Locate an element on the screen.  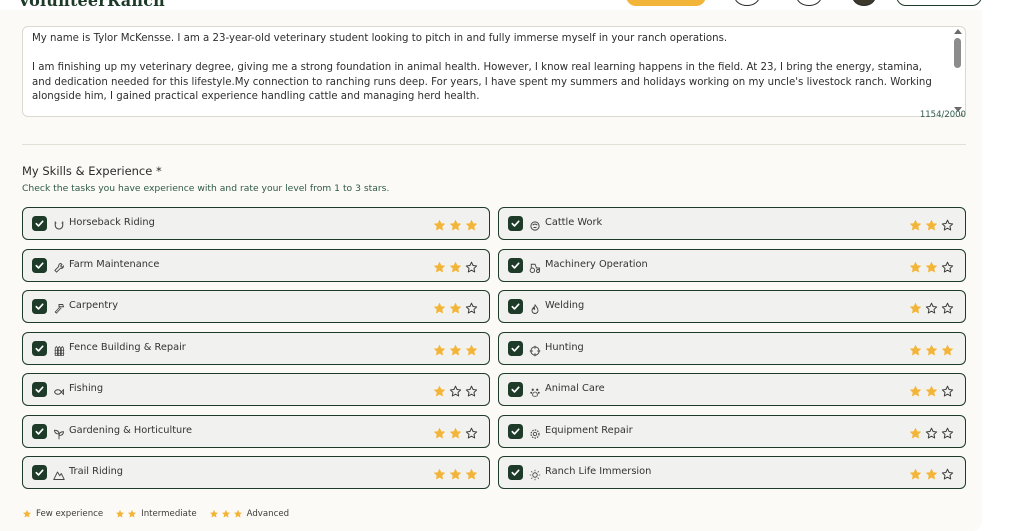
skill-label: Fishing is located at coordinates (86, 388).